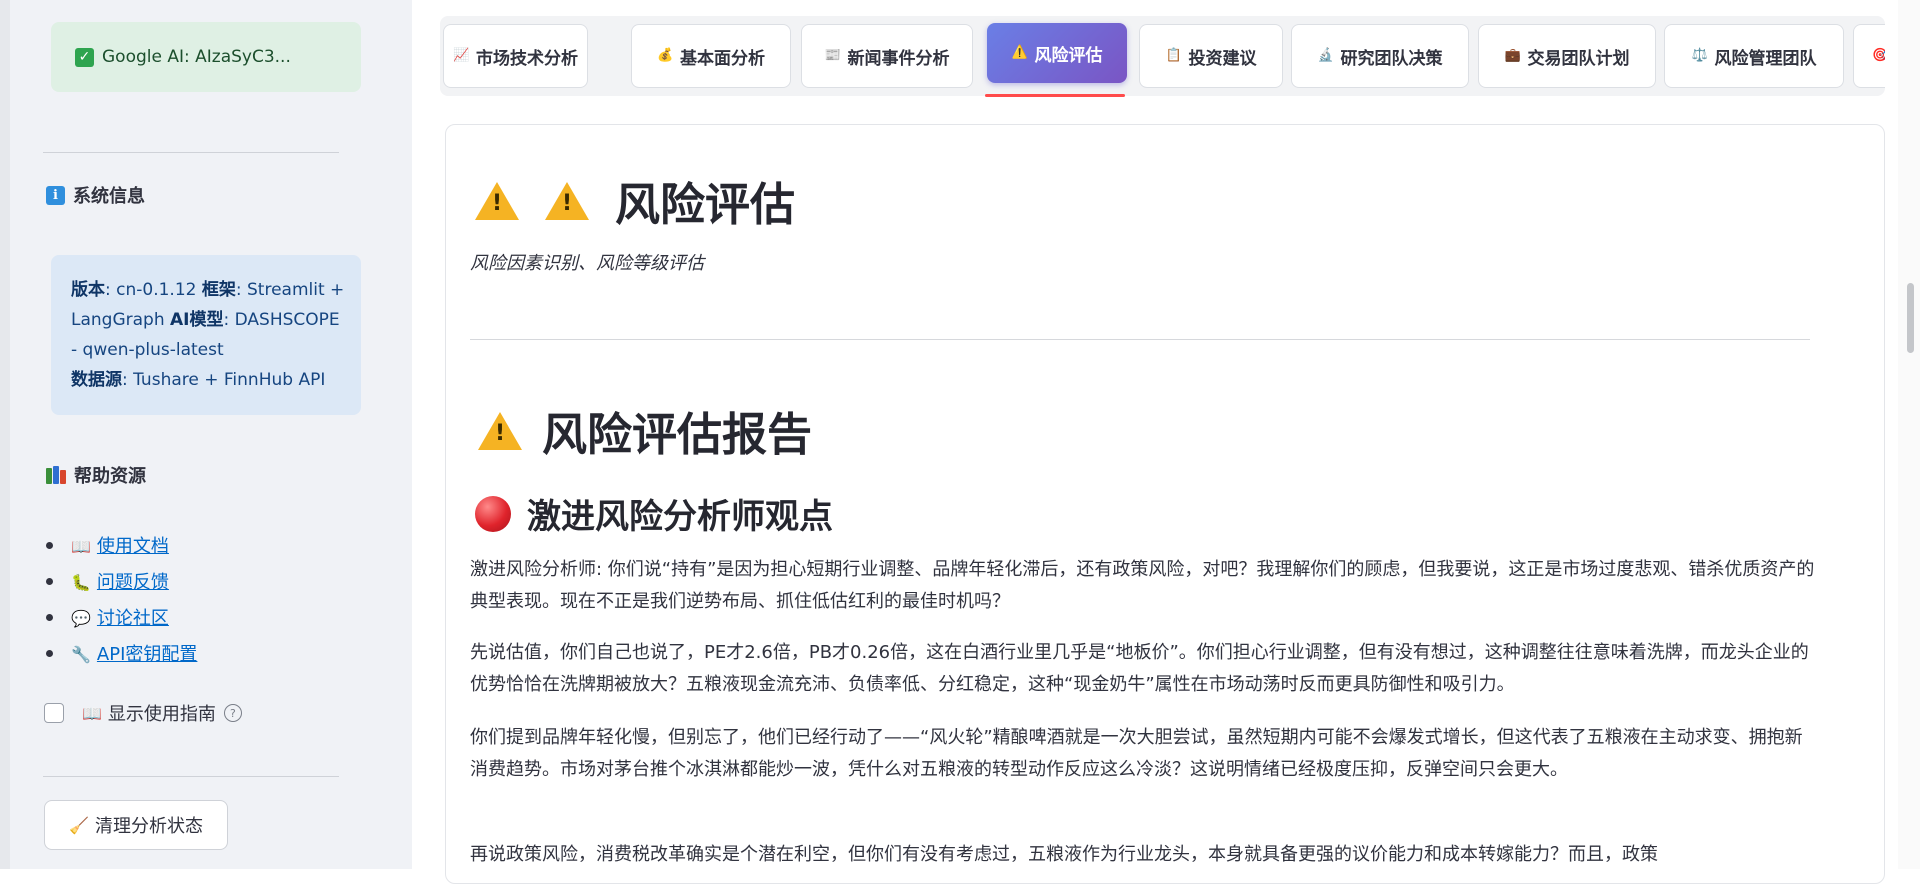  I want to click on warning-icon: ⚠️, so click(1019, 52).